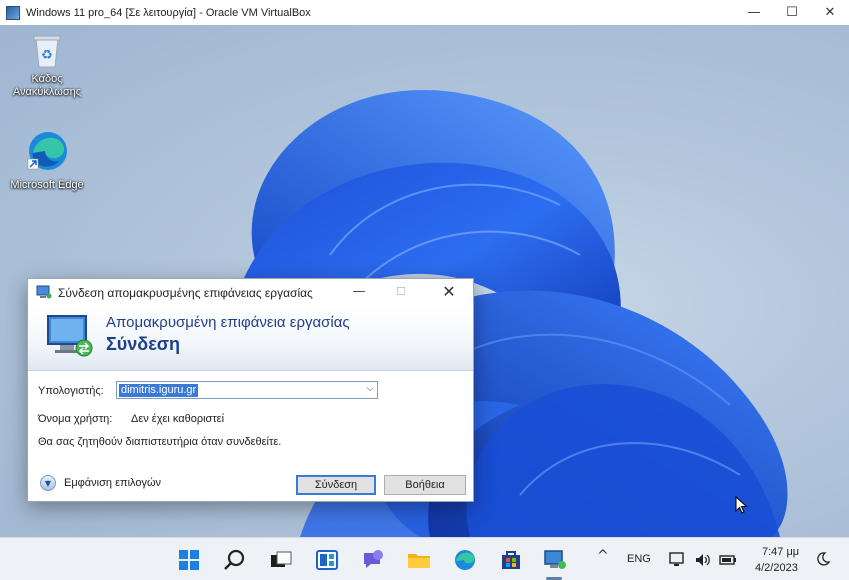 The height and width of the screenshot is (580, 849). What do you see at coordinates (603, 556) in the screenshot?
I see `tray-chevron-up-icon: ^` at bounding box center [603, 556].